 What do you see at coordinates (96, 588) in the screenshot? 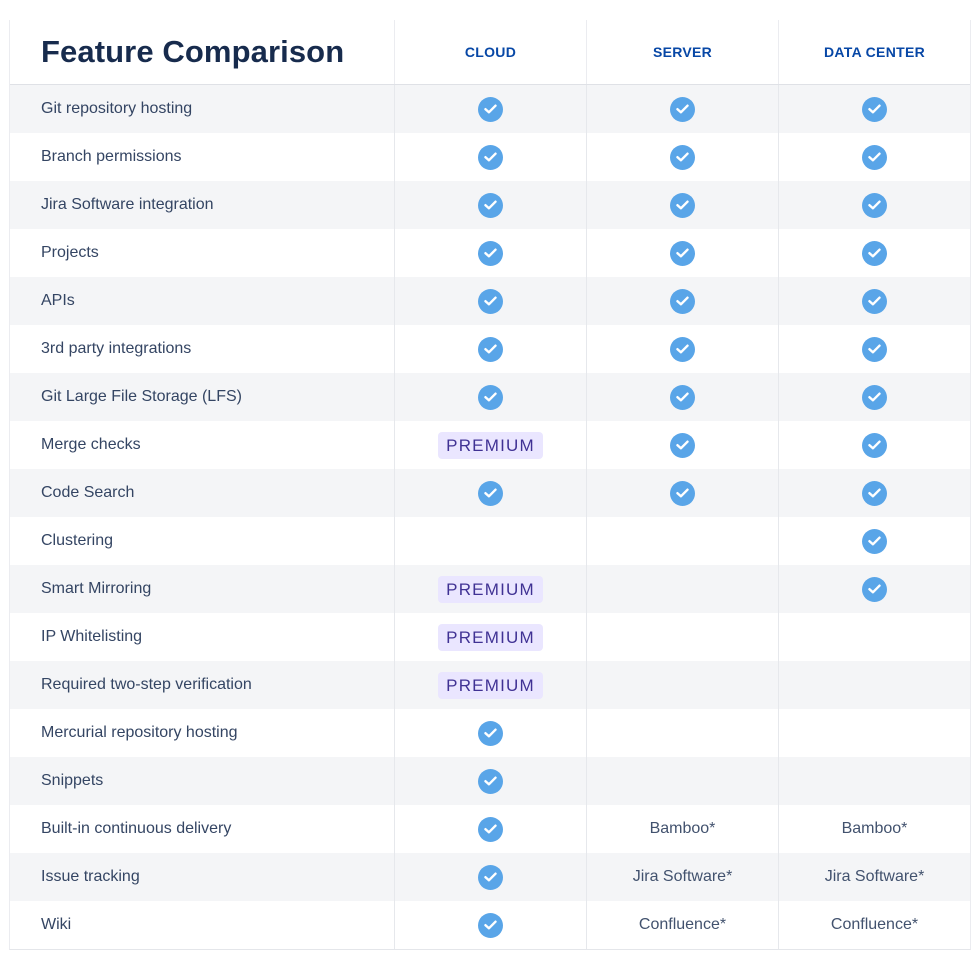
I see `feature-label: Smart Mirroring` at bounding box center [96, 588].